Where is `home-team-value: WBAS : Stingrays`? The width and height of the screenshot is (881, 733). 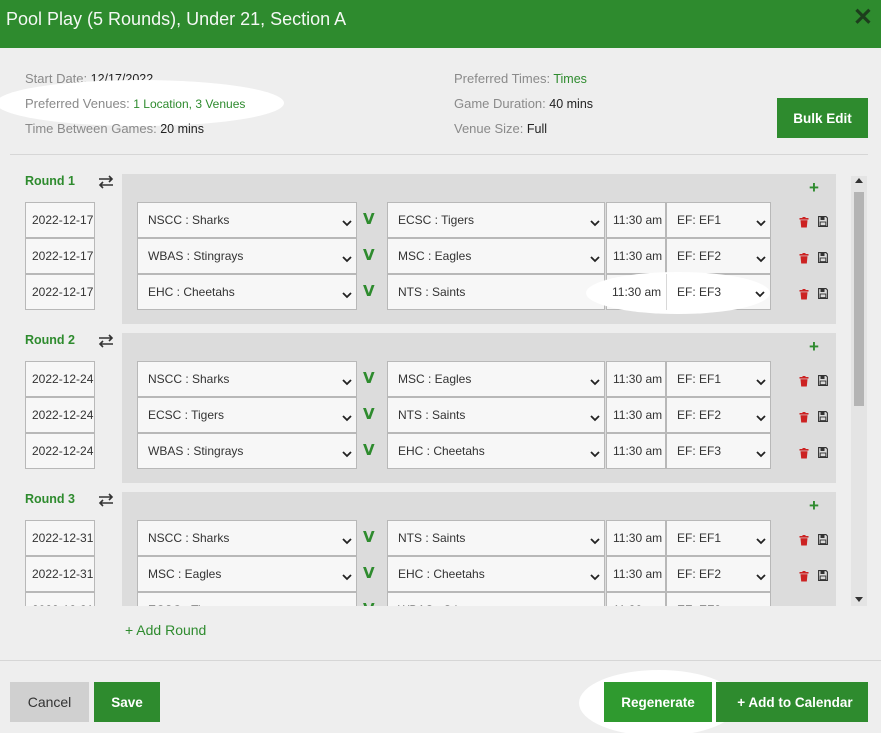
home-team-value: WBAS : Stingrays is located at coordinates (196, 256).